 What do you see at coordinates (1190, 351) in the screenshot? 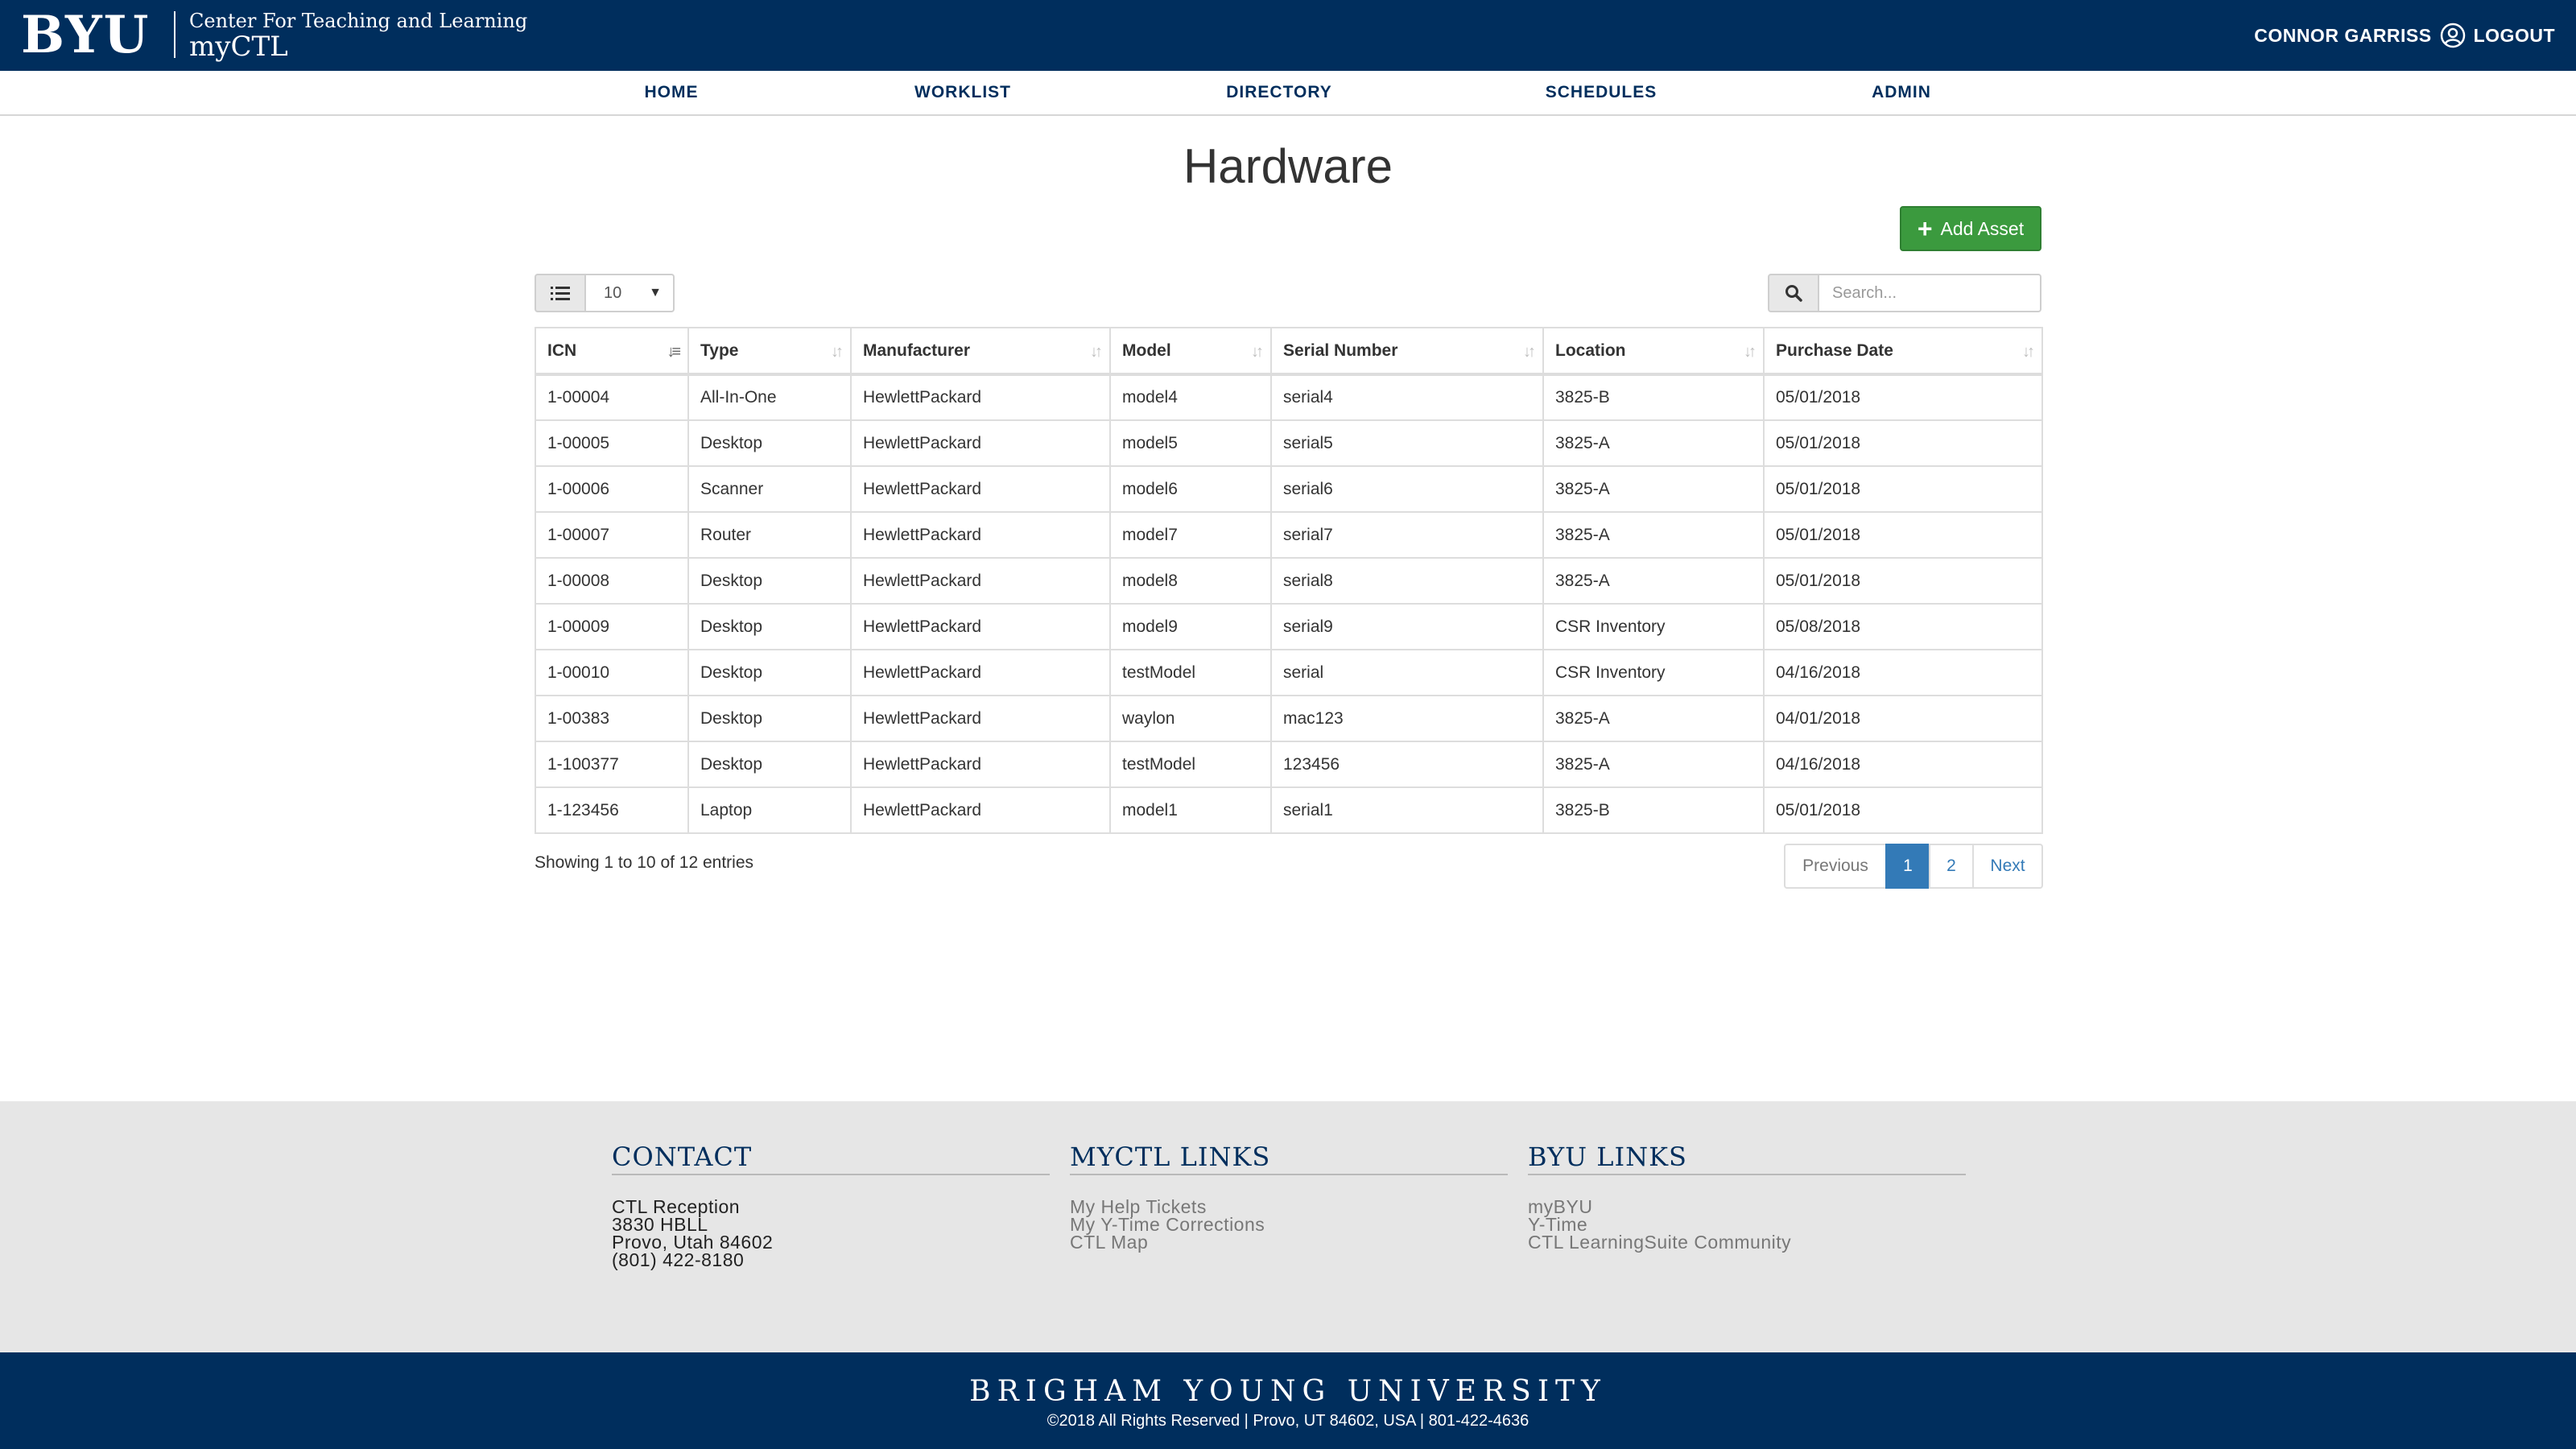
I see `column-header-model: Model ↓↑` at bounding box center [1190, 351].